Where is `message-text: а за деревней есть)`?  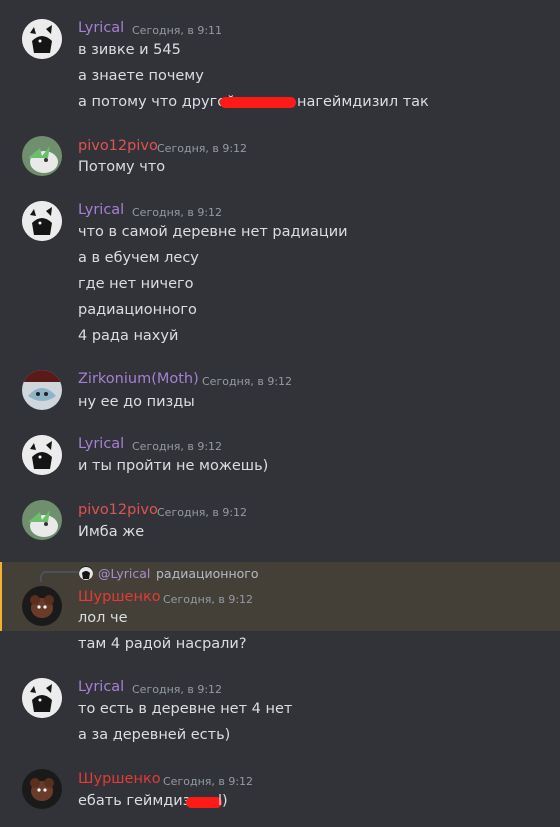
message-text: а за деревней есть) is located at coordinates (154, 735).